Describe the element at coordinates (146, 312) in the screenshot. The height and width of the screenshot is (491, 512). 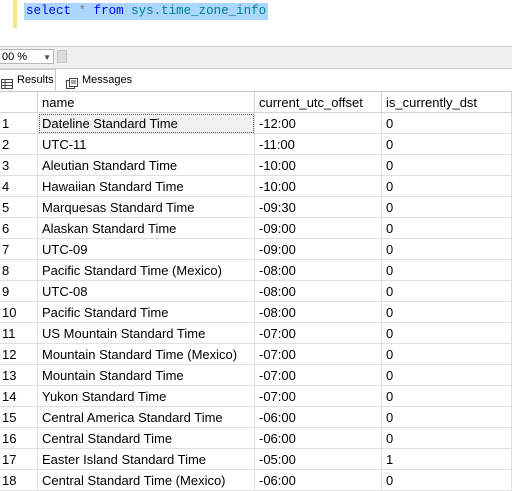
I see `cell-name: Pacific Standard Time` at that location.